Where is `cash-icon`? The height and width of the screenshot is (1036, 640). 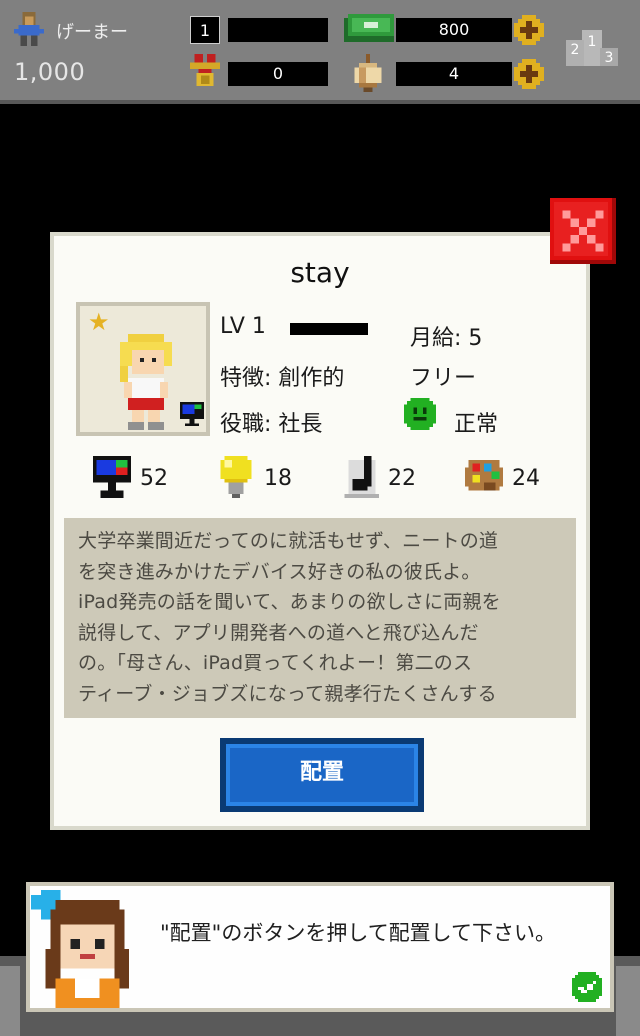
cash-icon is located at coordinates (369, 28).